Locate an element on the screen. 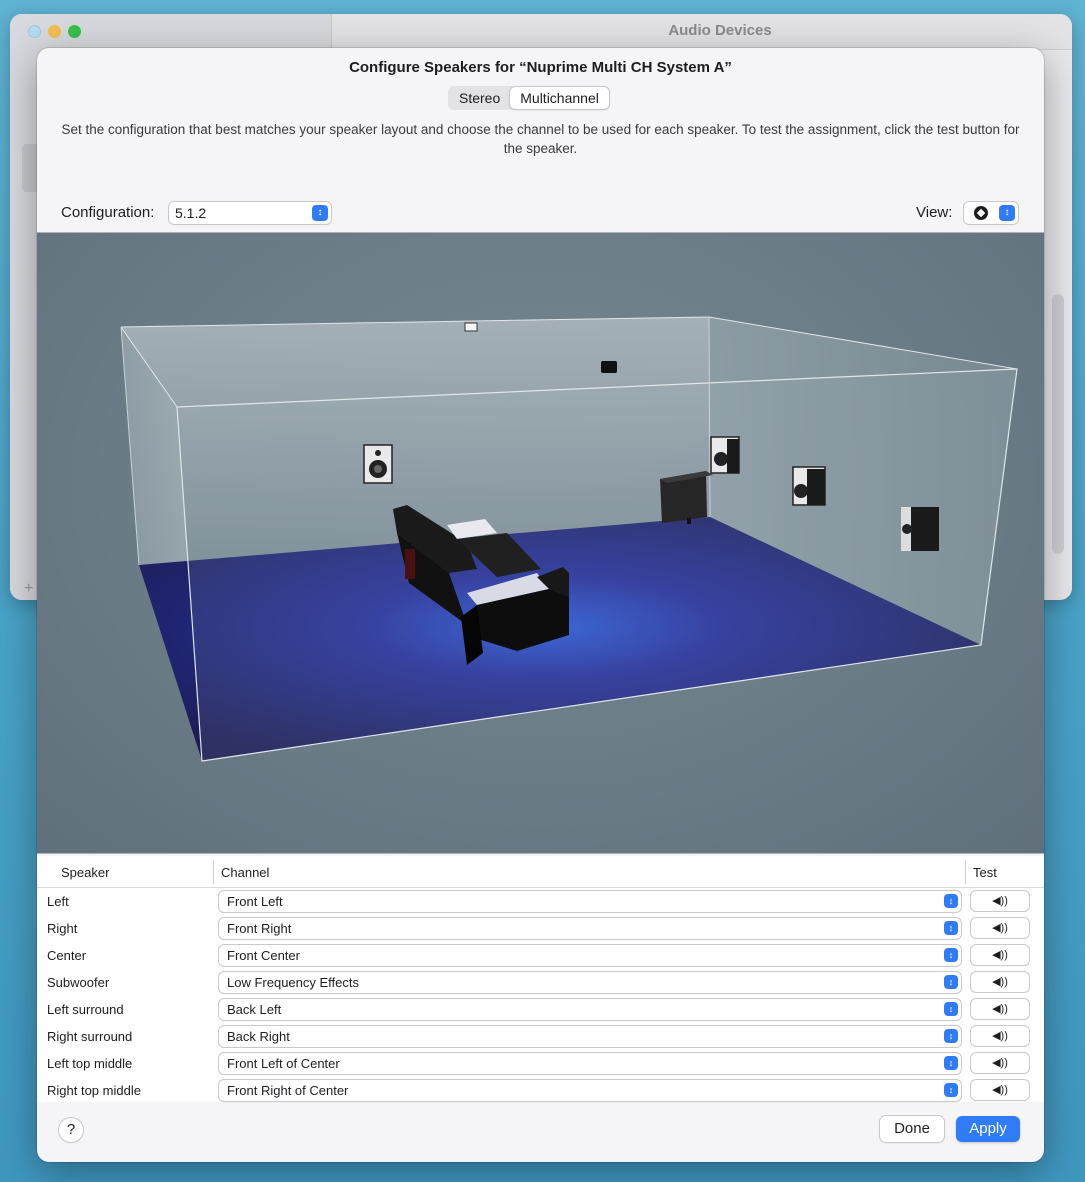 The width and height of the screenshot is (1085, 1182). table-row: Center Front Center ↕ ◀)) is located at coordinates (540, 955).